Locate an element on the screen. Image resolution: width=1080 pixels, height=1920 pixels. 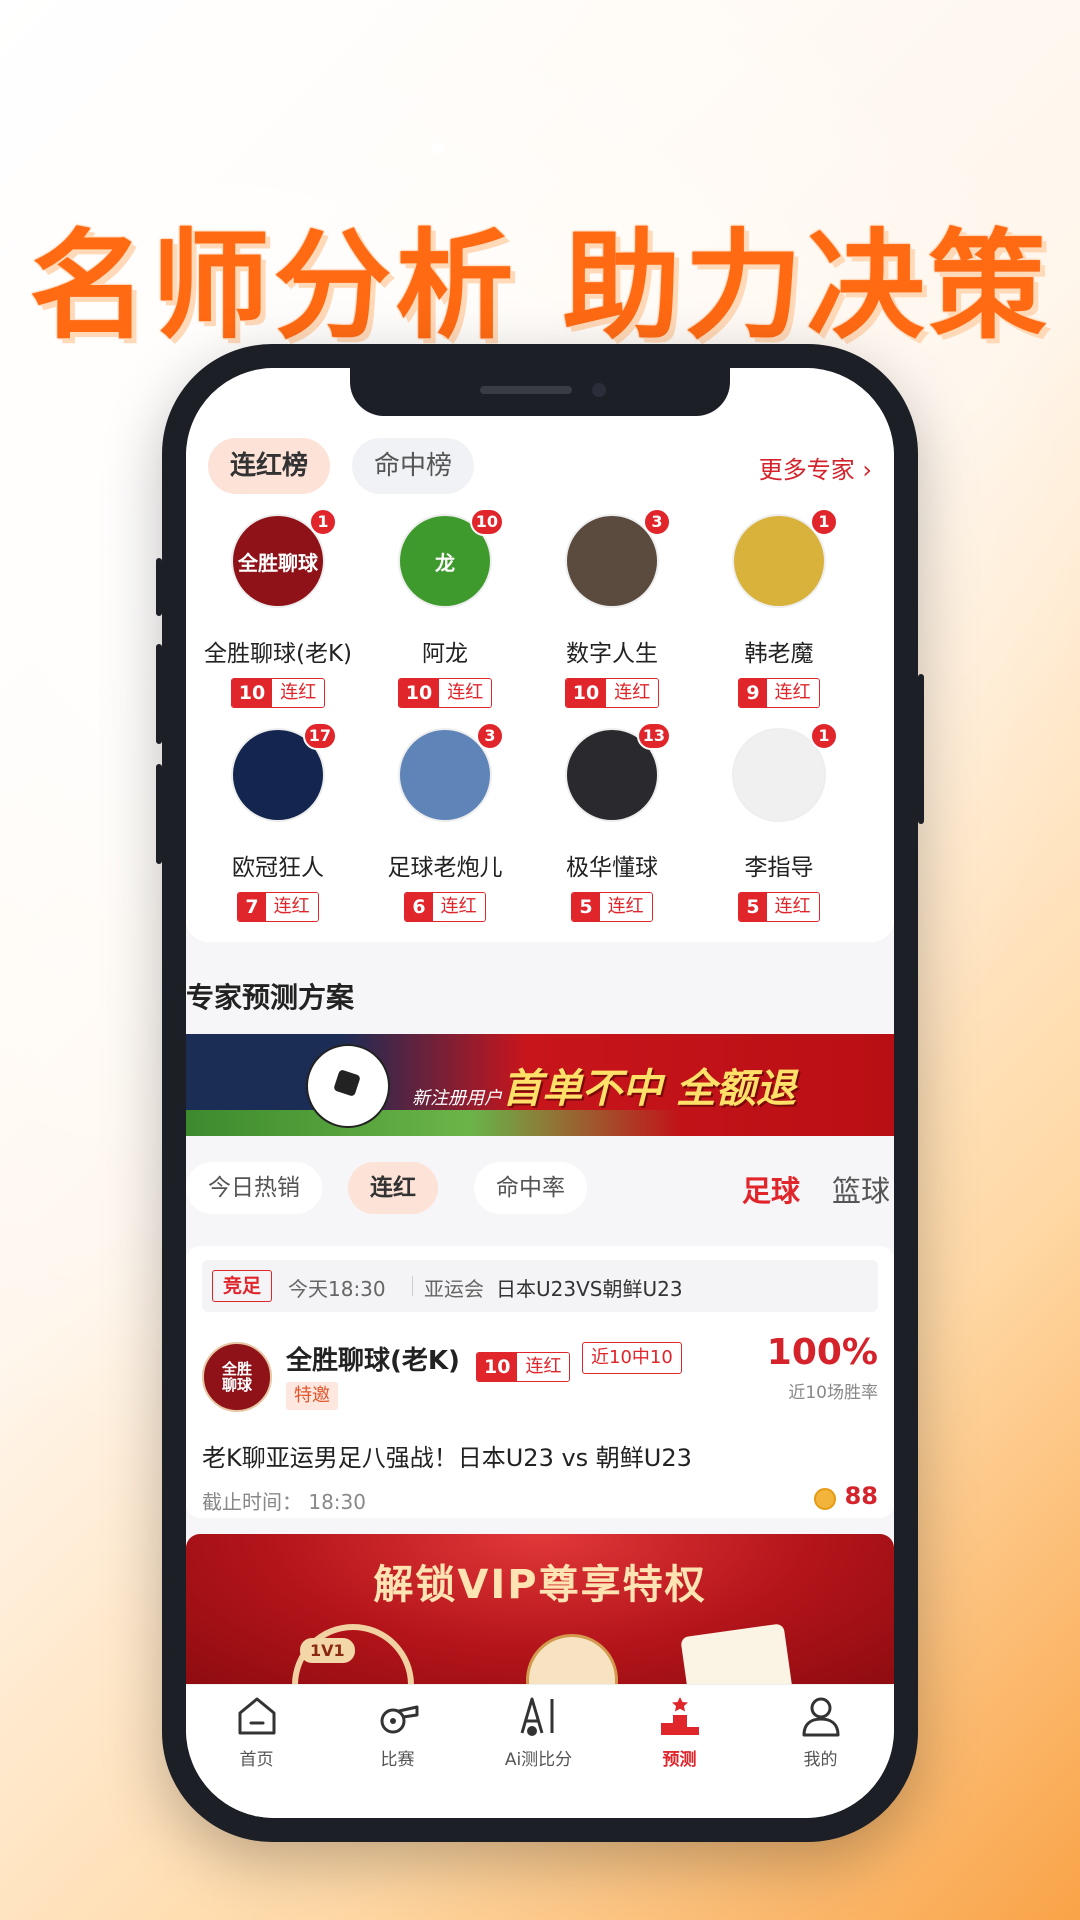
whistle-icon is located at coordinates (399, 1719).